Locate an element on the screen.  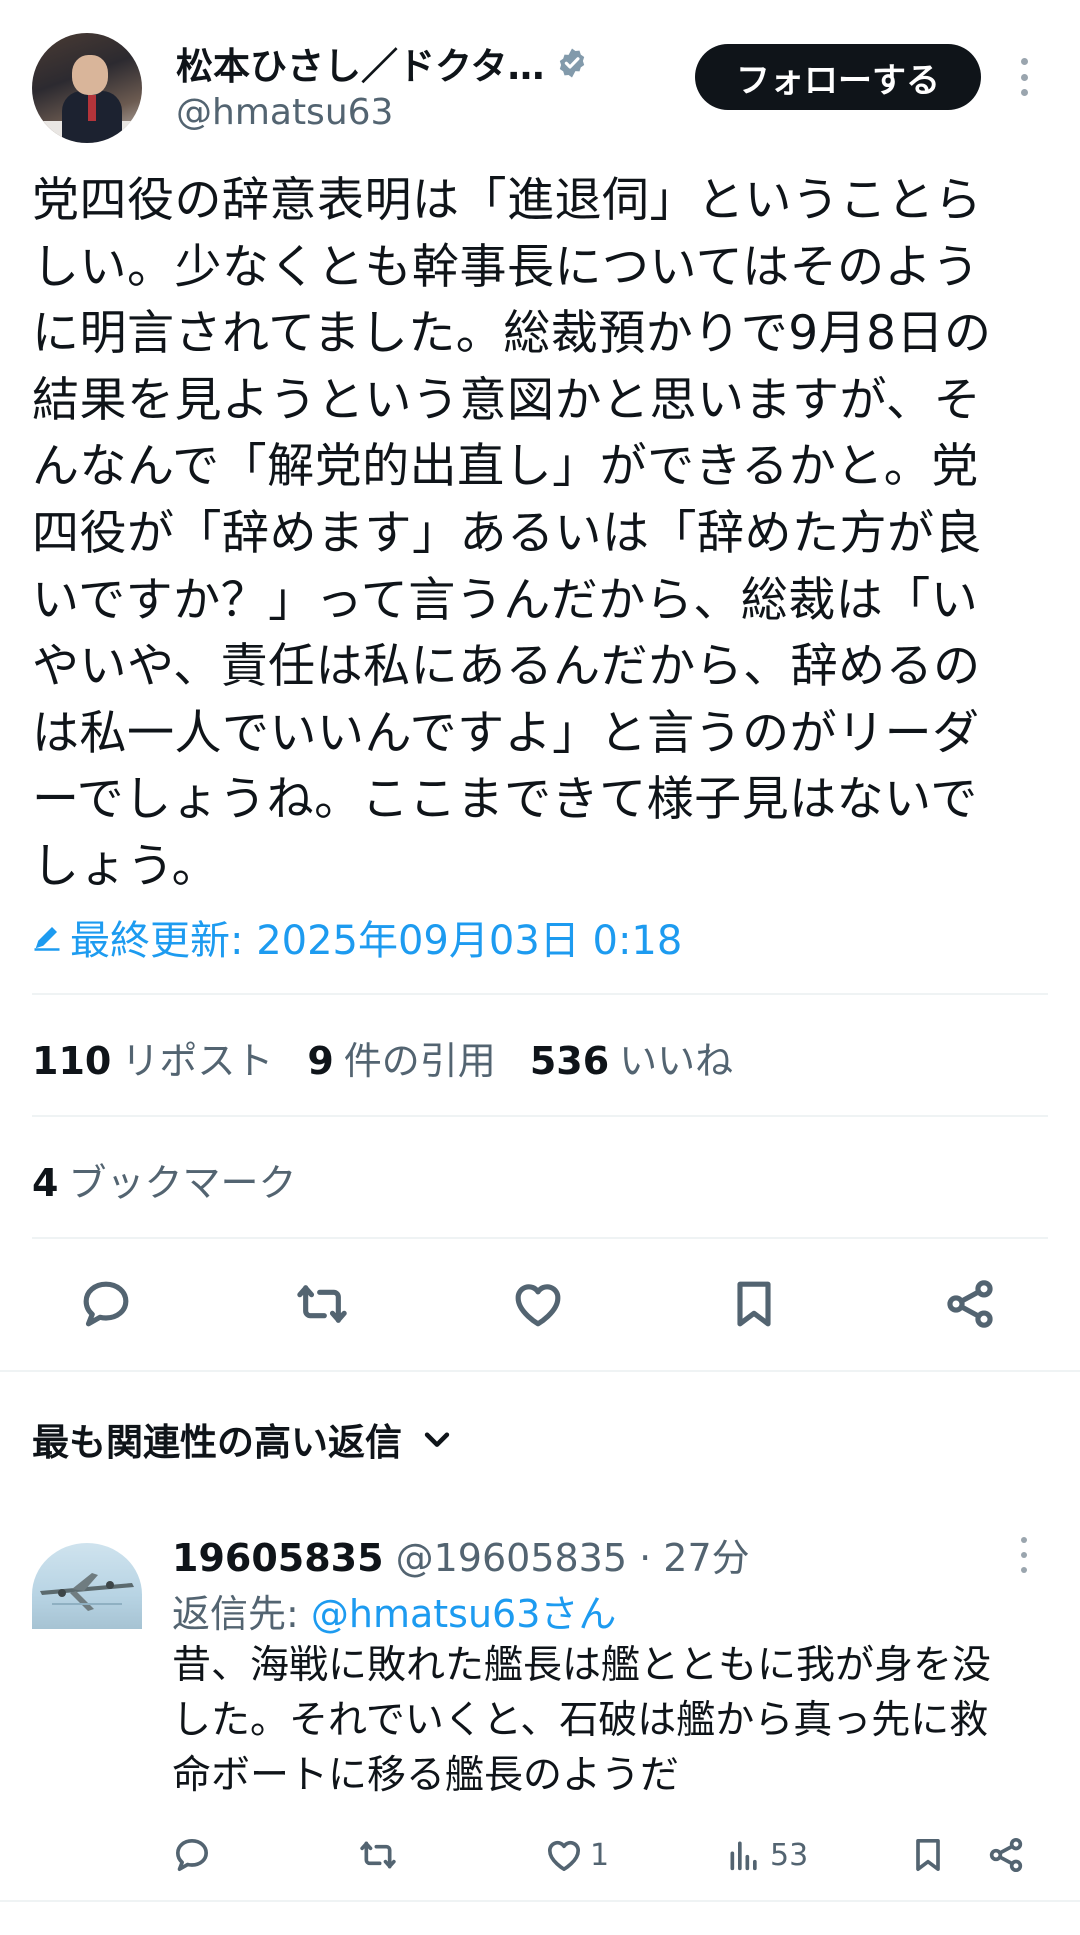
reply-like-button: 1 is located at coordinates (576, 1855).